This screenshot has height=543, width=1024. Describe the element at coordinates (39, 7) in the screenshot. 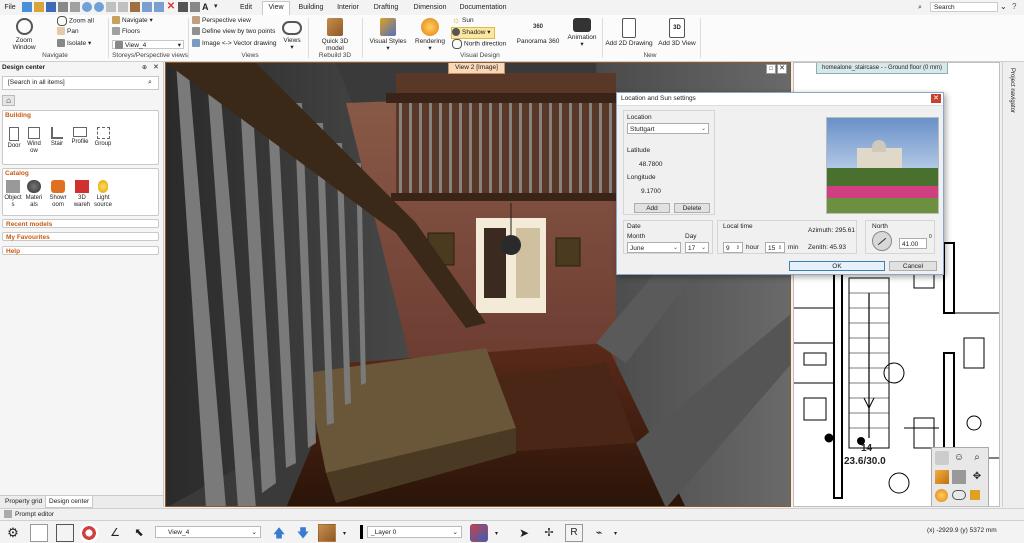

I see `open-icon` at that location.